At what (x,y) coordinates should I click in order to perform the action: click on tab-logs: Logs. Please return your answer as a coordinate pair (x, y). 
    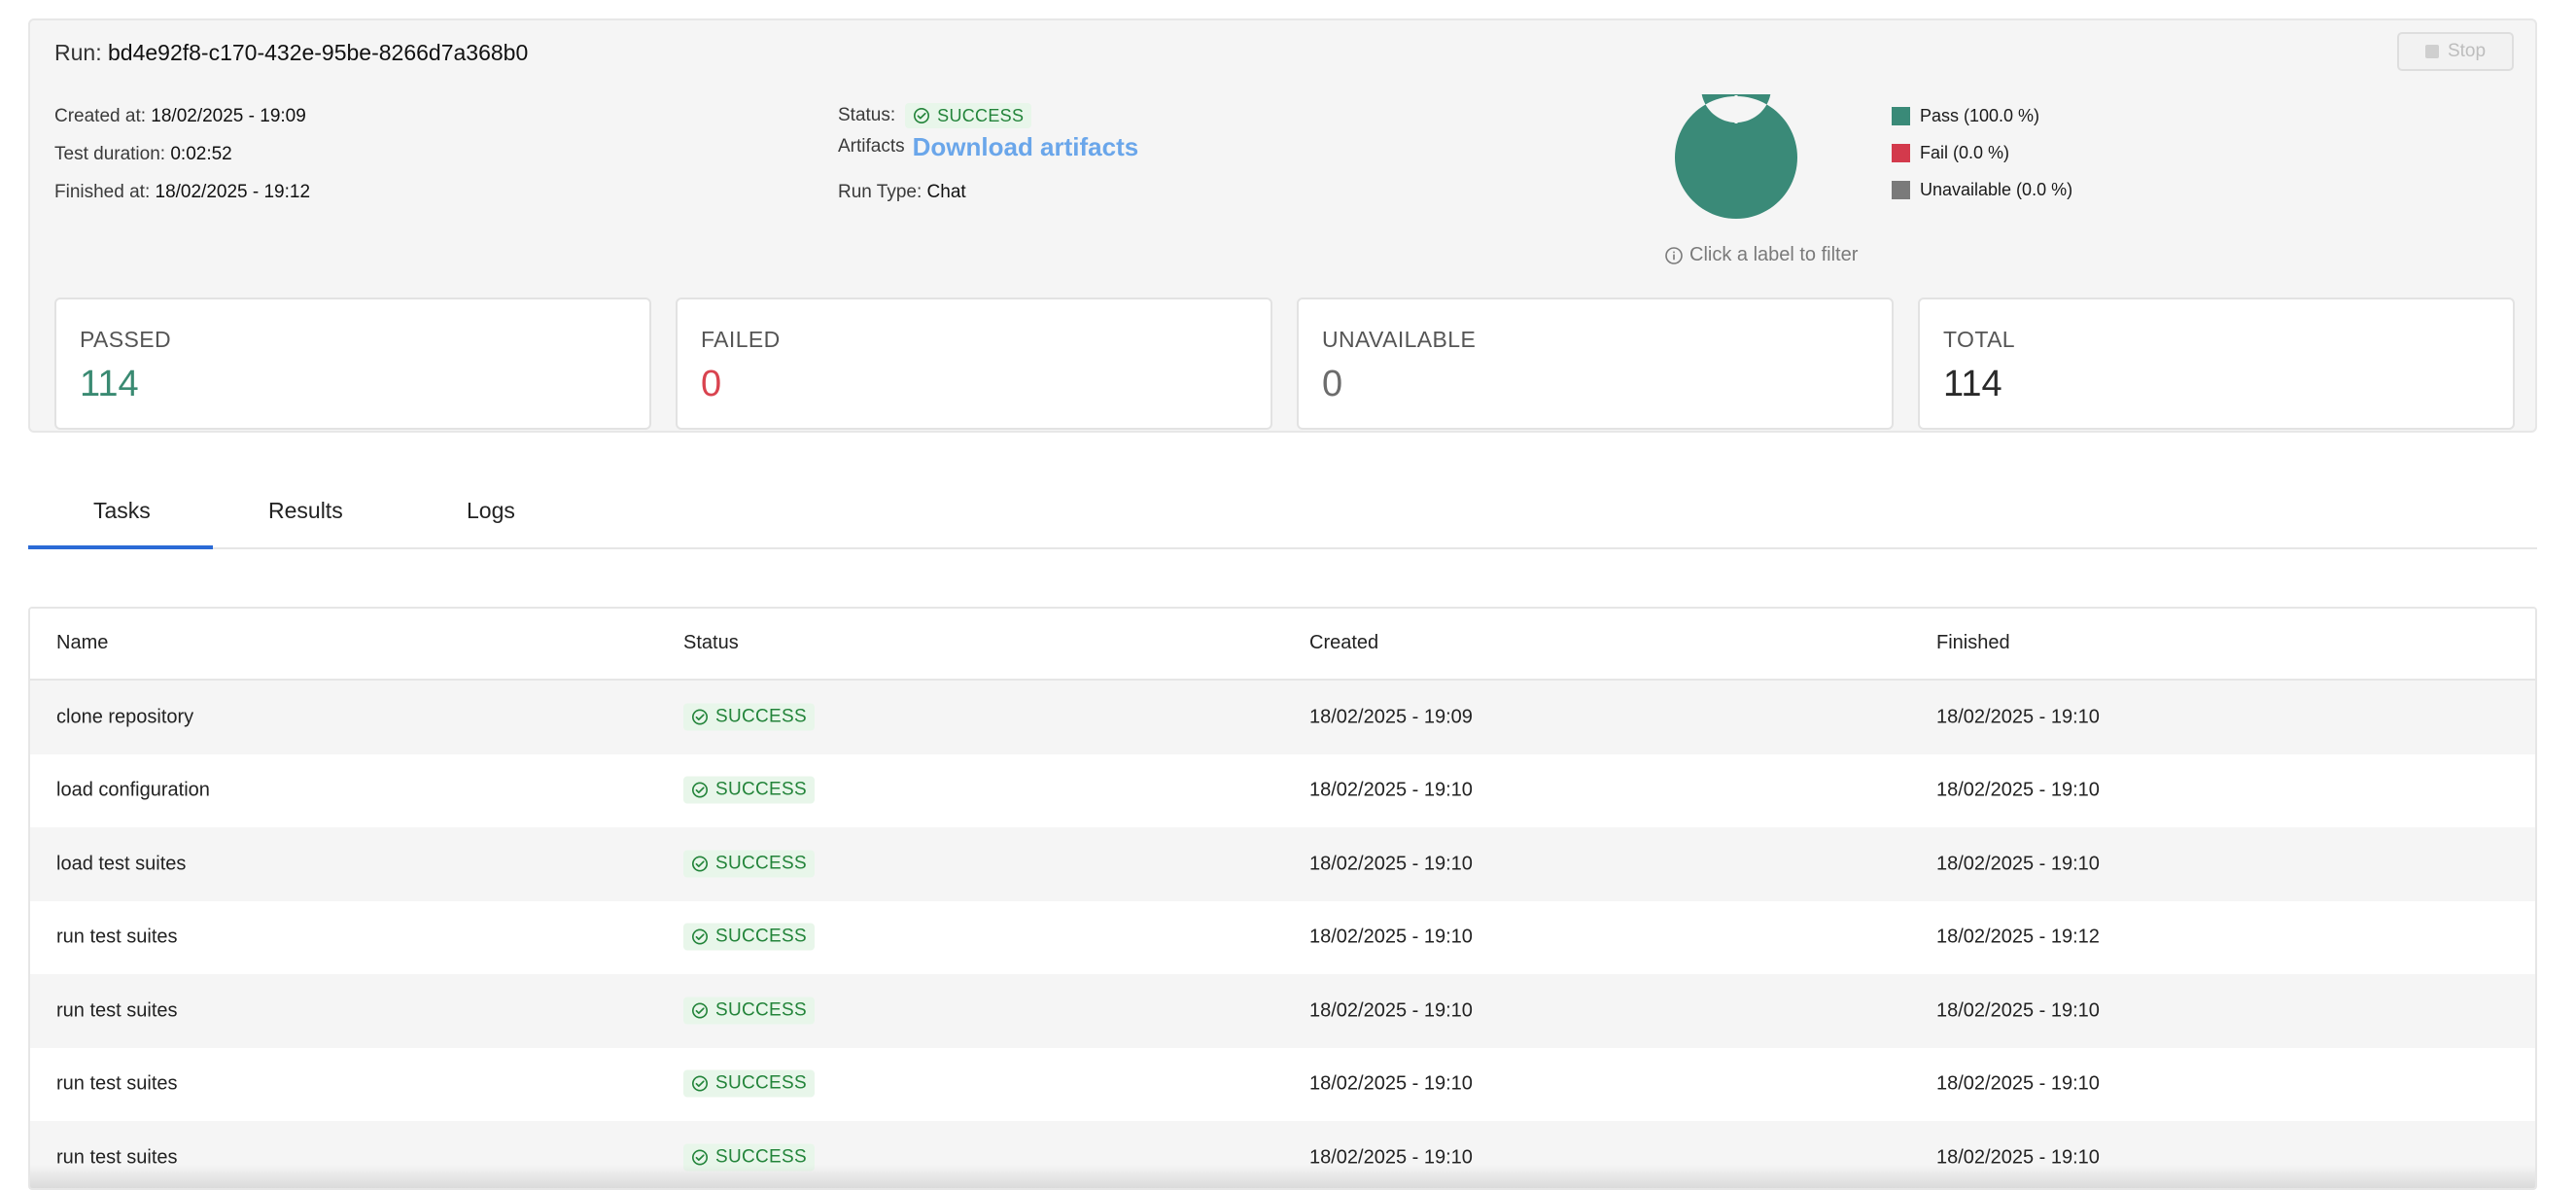
    Looking at the image, I should click on (491, 511).